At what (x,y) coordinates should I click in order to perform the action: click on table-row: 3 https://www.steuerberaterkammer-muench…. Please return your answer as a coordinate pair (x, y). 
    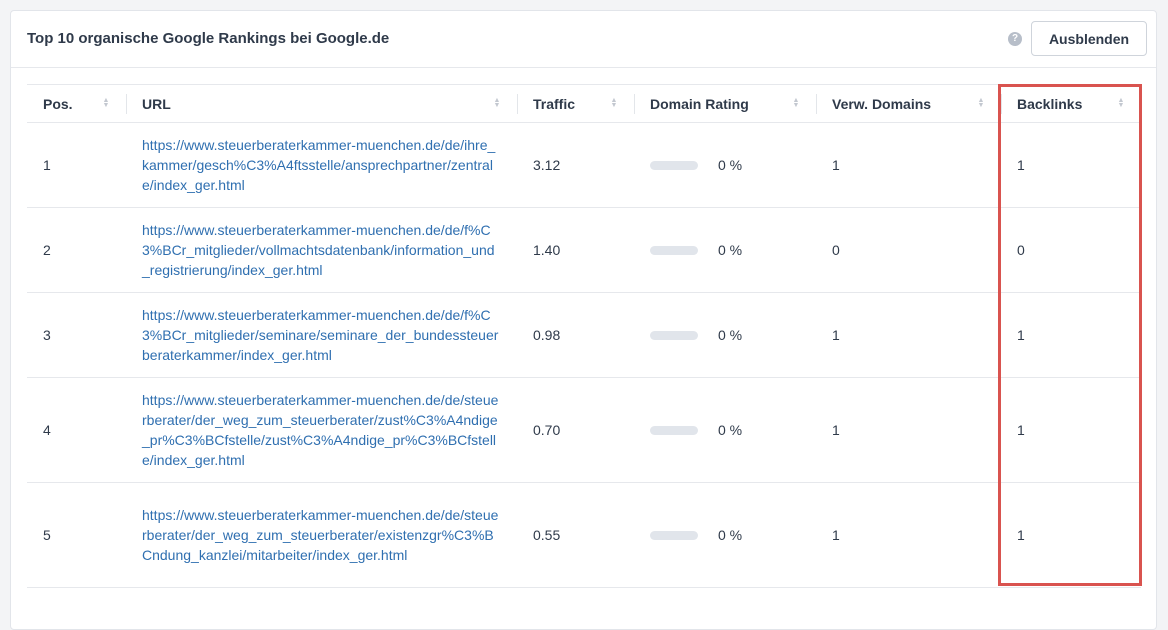
    Looking at the image, I should click on (584, 335).